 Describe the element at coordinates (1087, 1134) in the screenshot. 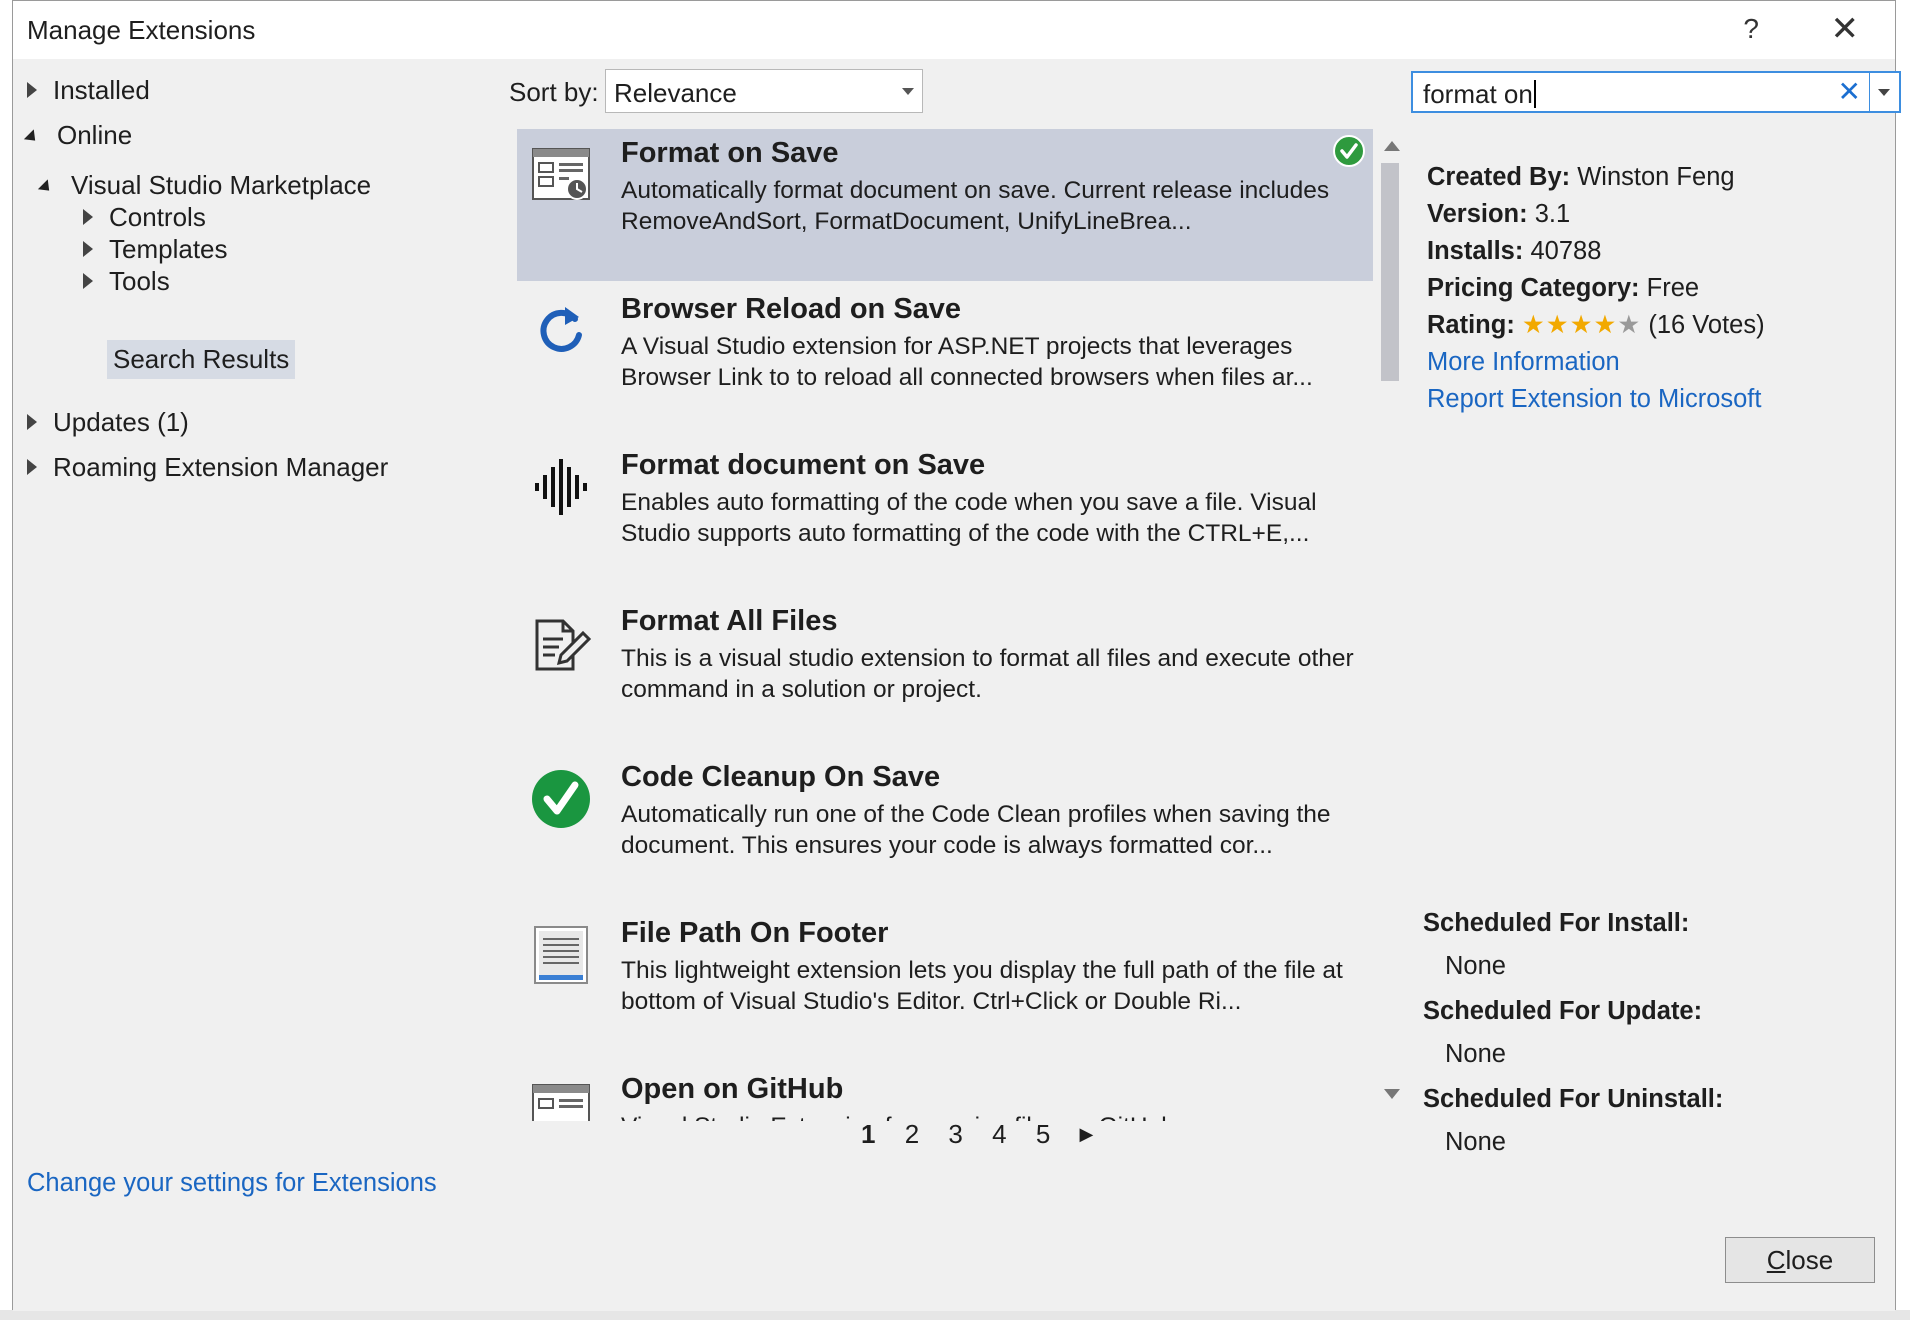

I see `next-page-icon: ▶` at that location.